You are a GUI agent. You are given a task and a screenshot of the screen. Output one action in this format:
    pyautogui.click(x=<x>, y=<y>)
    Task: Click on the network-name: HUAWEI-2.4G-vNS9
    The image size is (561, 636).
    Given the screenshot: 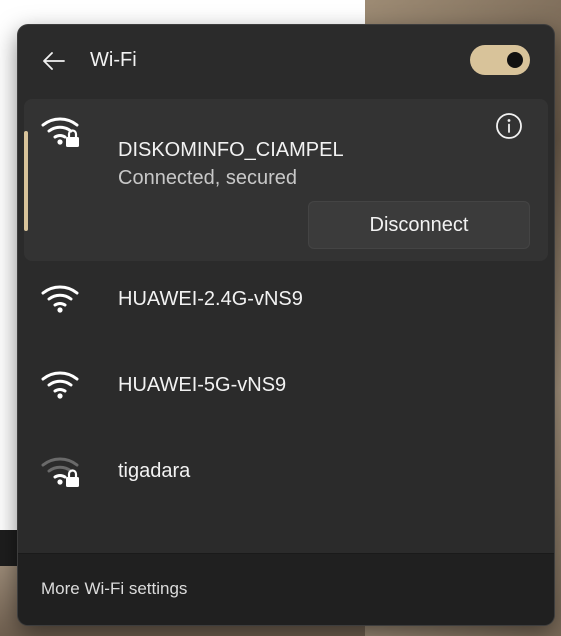 What is the action you would take?
    pyautogui.click(x=210, y=299)
    